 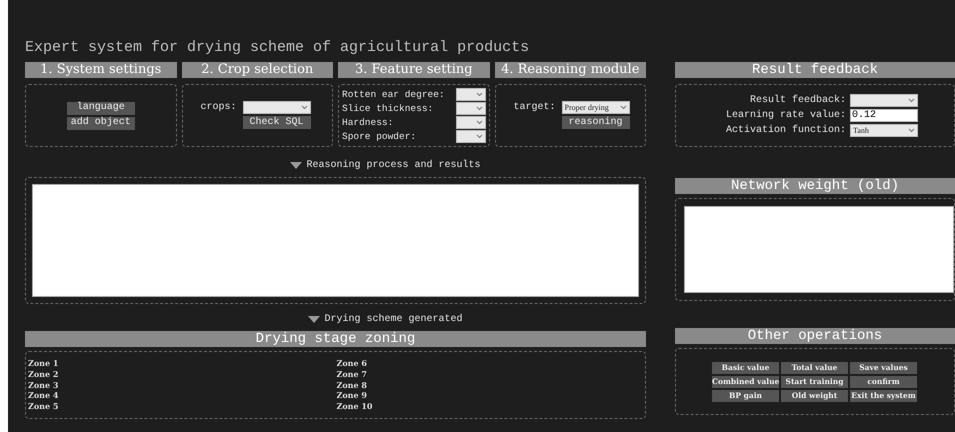 What do you see at coordinates (43, 396) in the screenshot?
I see `zone-label: Zone 4` at bounding box center [43, 396].